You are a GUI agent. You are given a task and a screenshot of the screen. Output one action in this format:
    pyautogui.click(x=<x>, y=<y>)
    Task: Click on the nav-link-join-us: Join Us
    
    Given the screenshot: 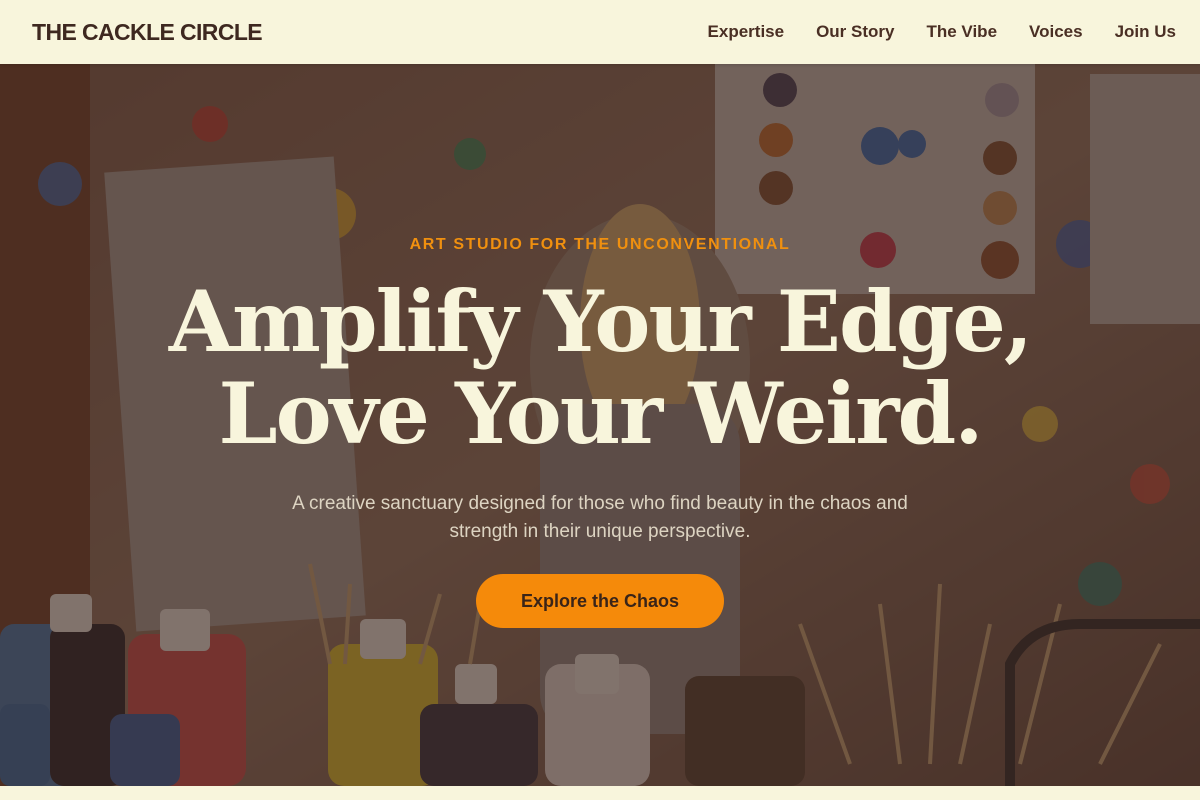 What is the action you would take?
    pyautogui.click(x=1145, y=32)
    